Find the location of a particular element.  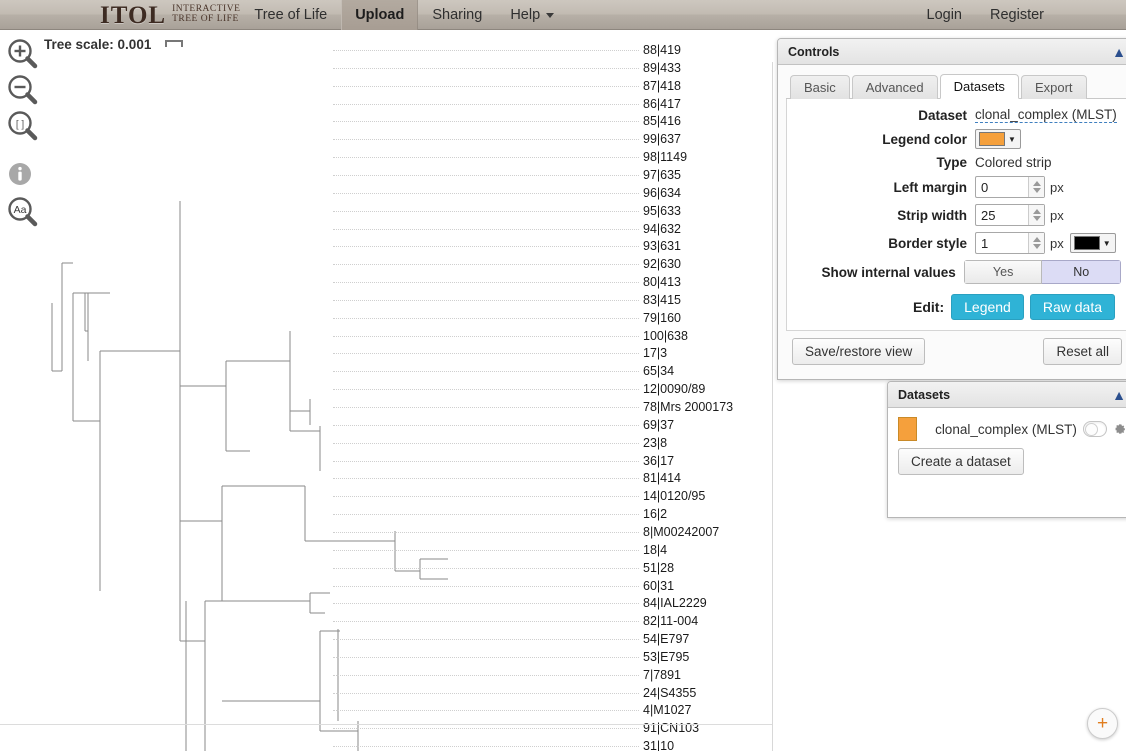

reset-all-button: Reset all is located at coordinates (1082, 351).